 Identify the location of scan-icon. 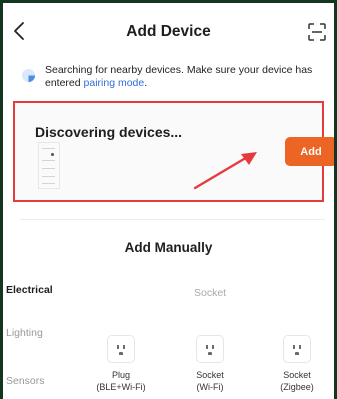
(317, 32).